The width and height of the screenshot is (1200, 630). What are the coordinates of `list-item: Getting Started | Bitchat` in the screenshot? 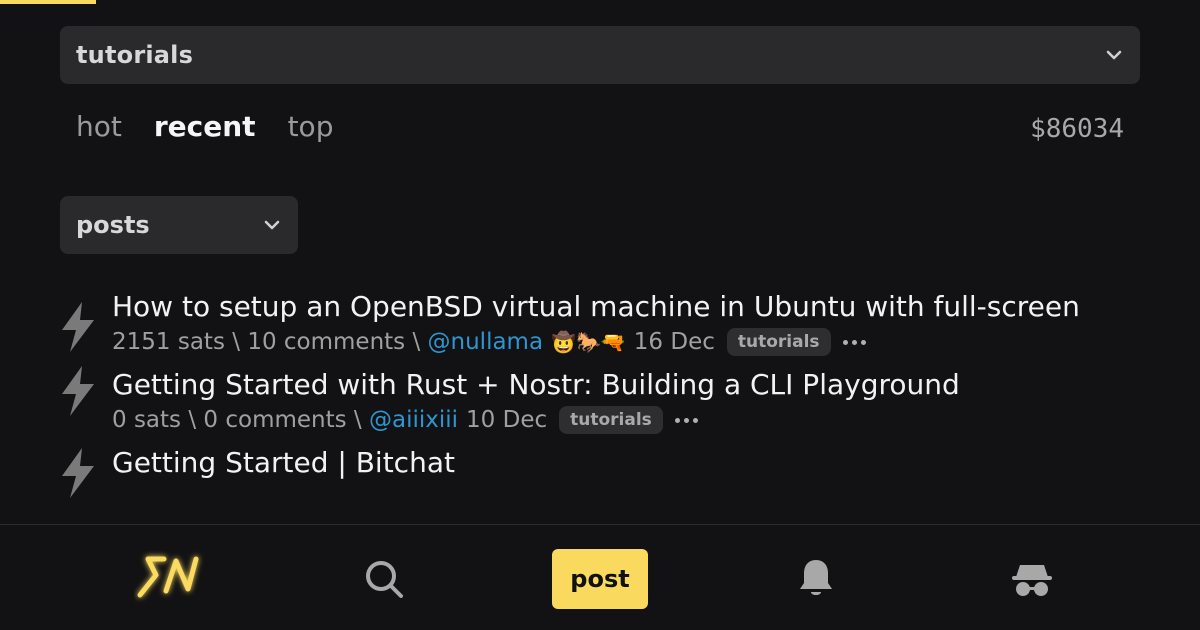 It's located at (600, 472).